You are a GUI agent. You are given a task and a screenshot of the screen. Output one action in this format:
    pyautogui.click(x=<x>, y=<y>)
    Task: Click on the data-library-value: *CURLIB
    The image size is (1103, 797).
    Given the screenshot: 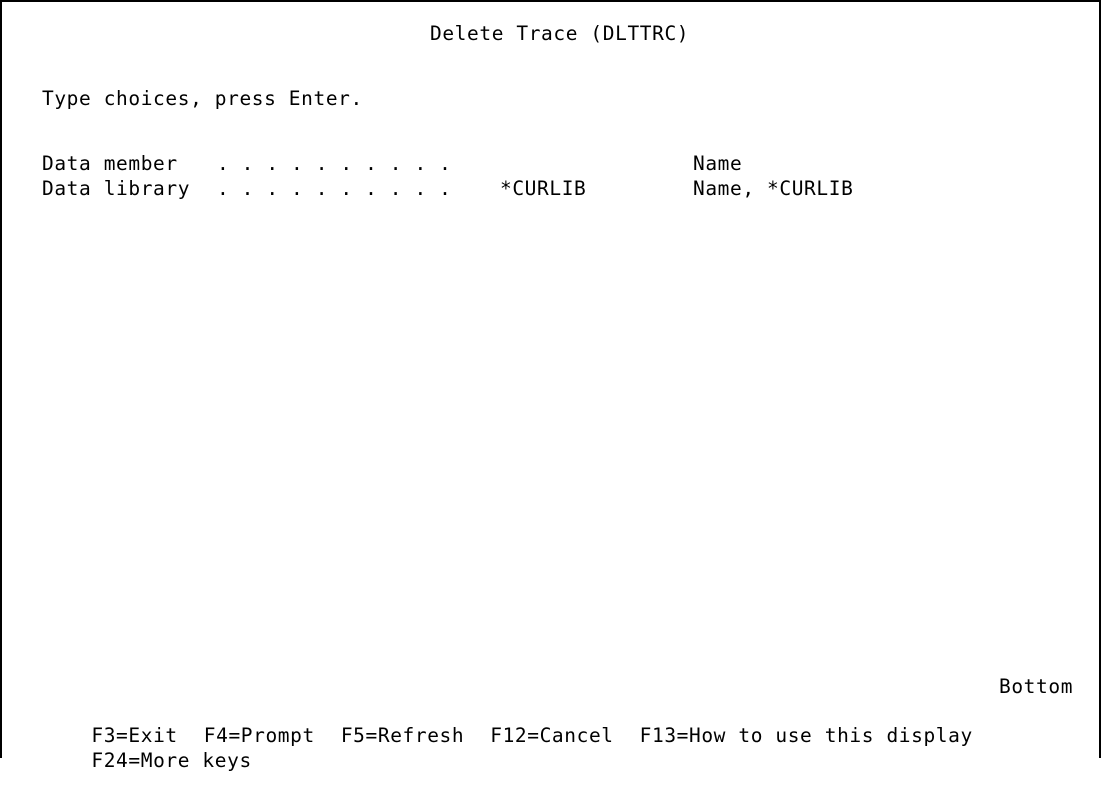 What is the action you would take?
    pyautogui.click(x=543, y=188)
    